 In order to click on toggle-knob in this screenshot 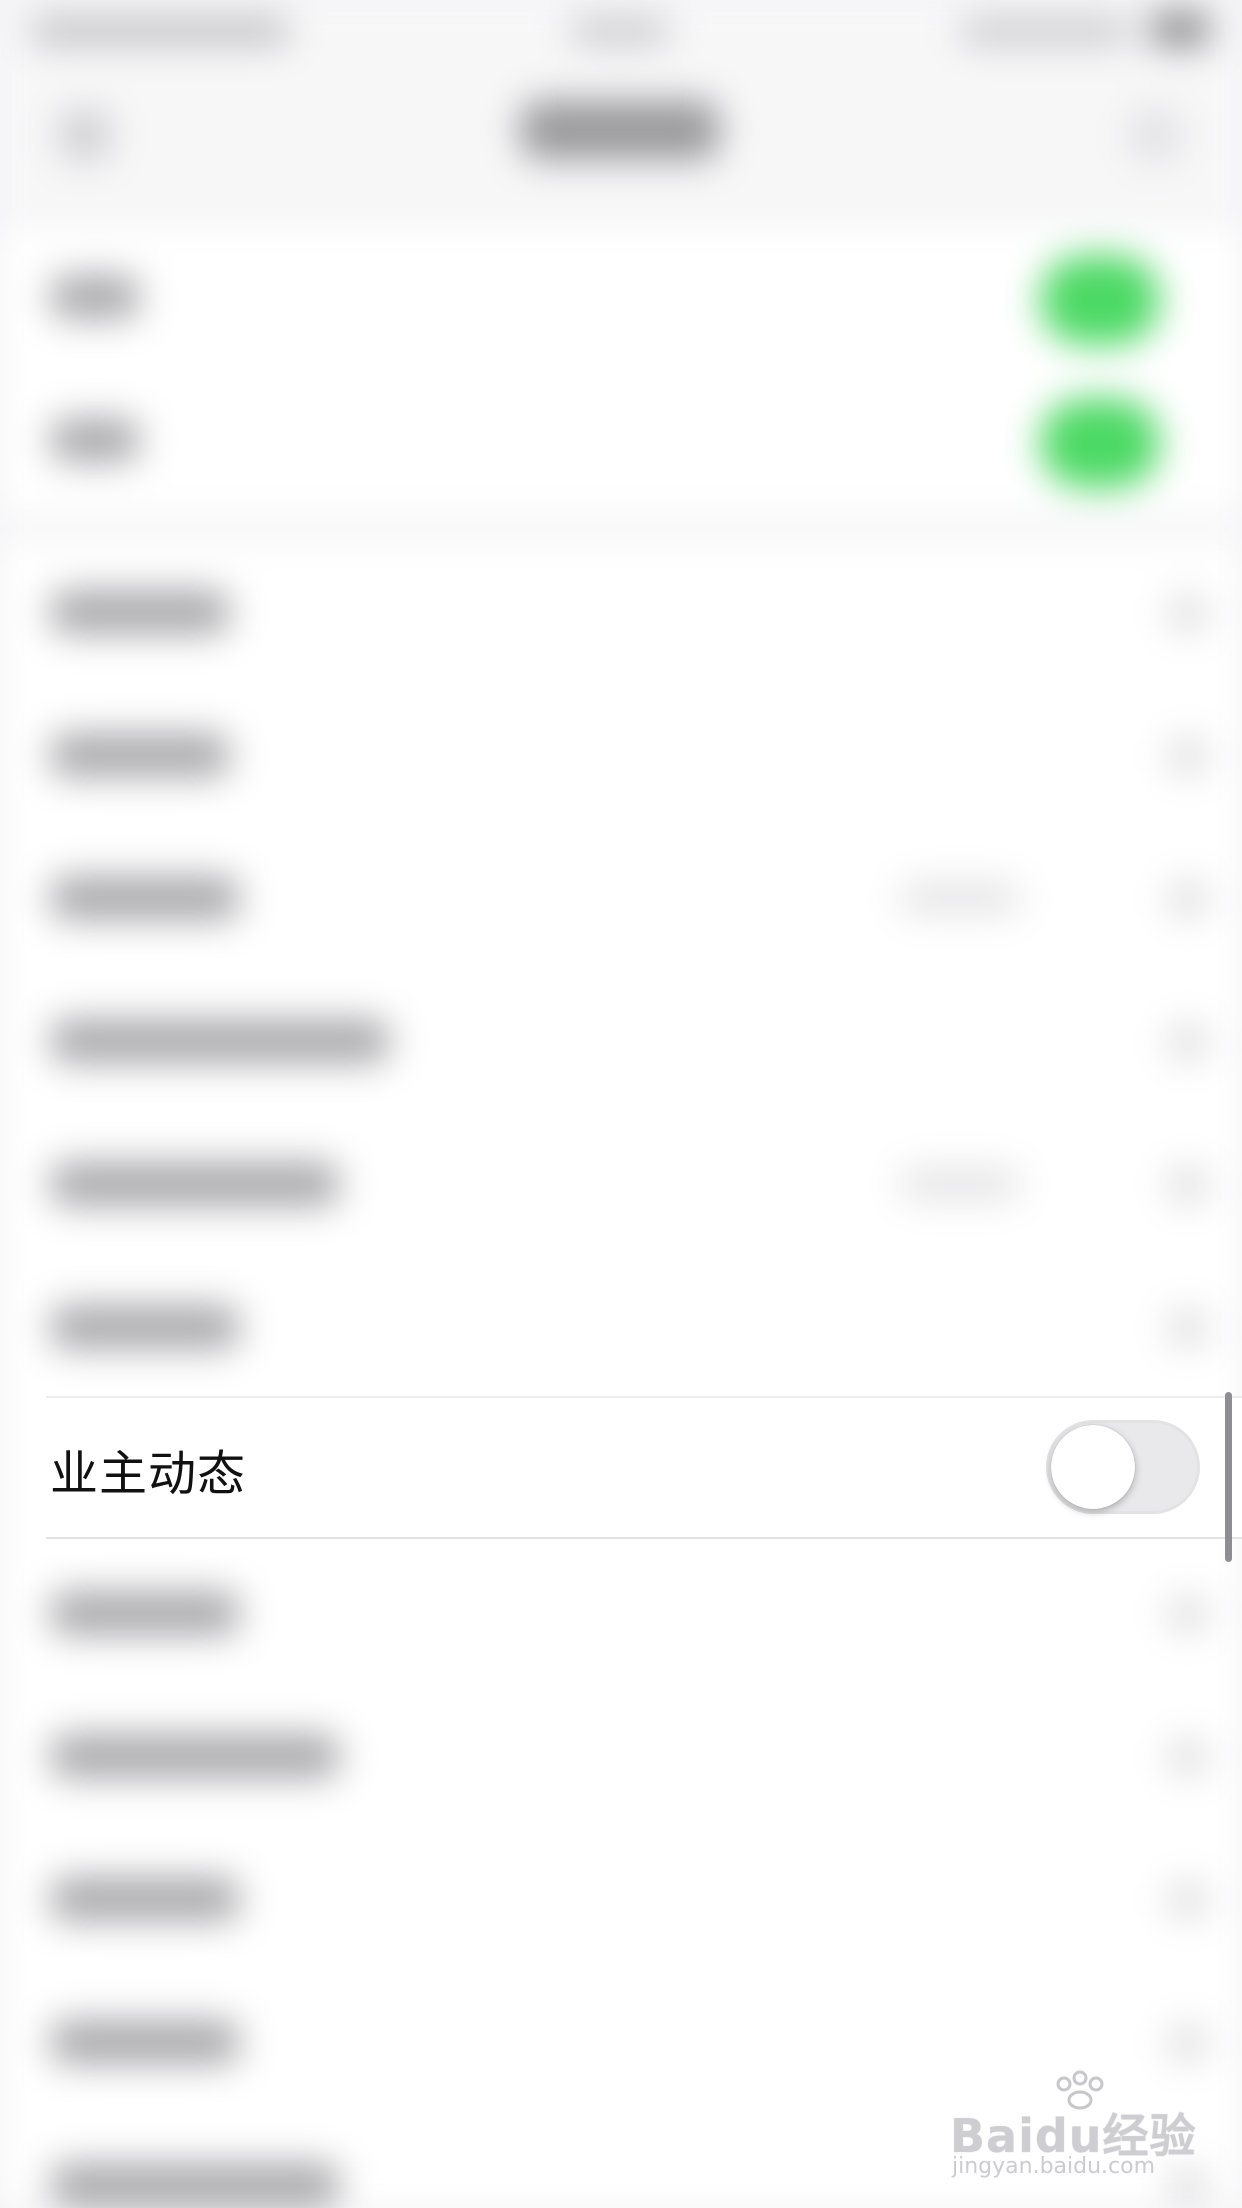, I will do `click(1093, 1467)`.